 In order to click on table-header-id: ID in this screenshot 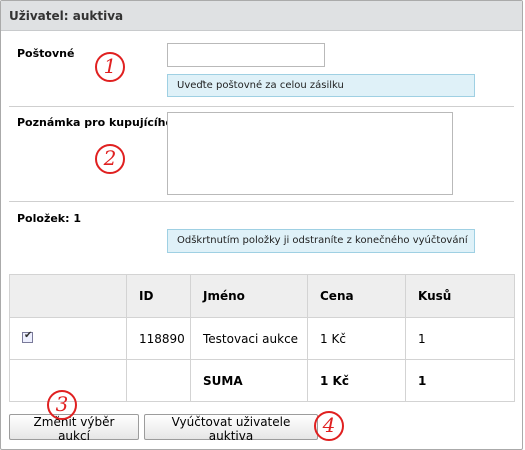, I will do `click(158, 296)`.